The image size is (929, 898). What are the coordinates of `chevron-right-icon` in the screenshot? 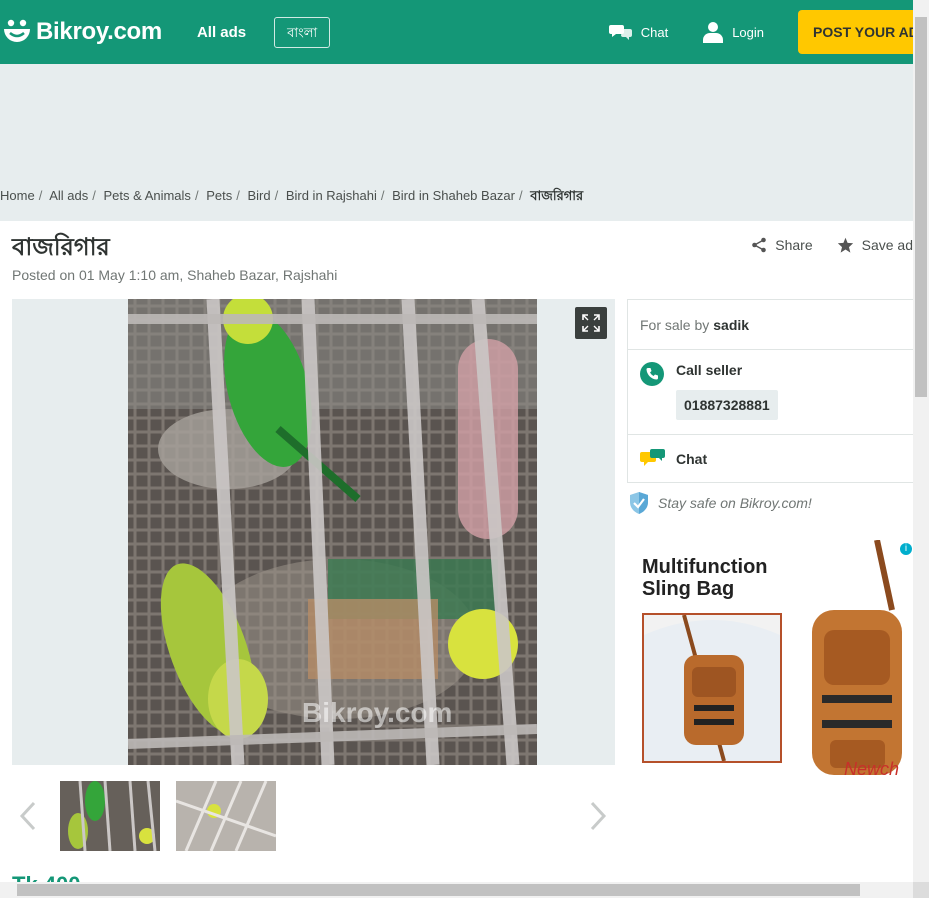 It's located at (598, 816).